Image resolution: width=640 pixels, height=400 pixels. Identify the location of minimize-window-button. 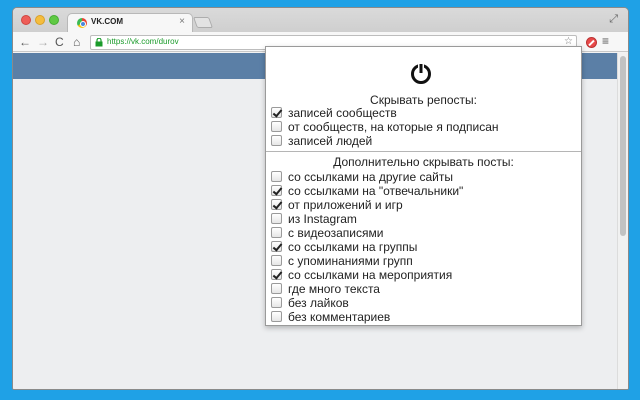
(40, 20).